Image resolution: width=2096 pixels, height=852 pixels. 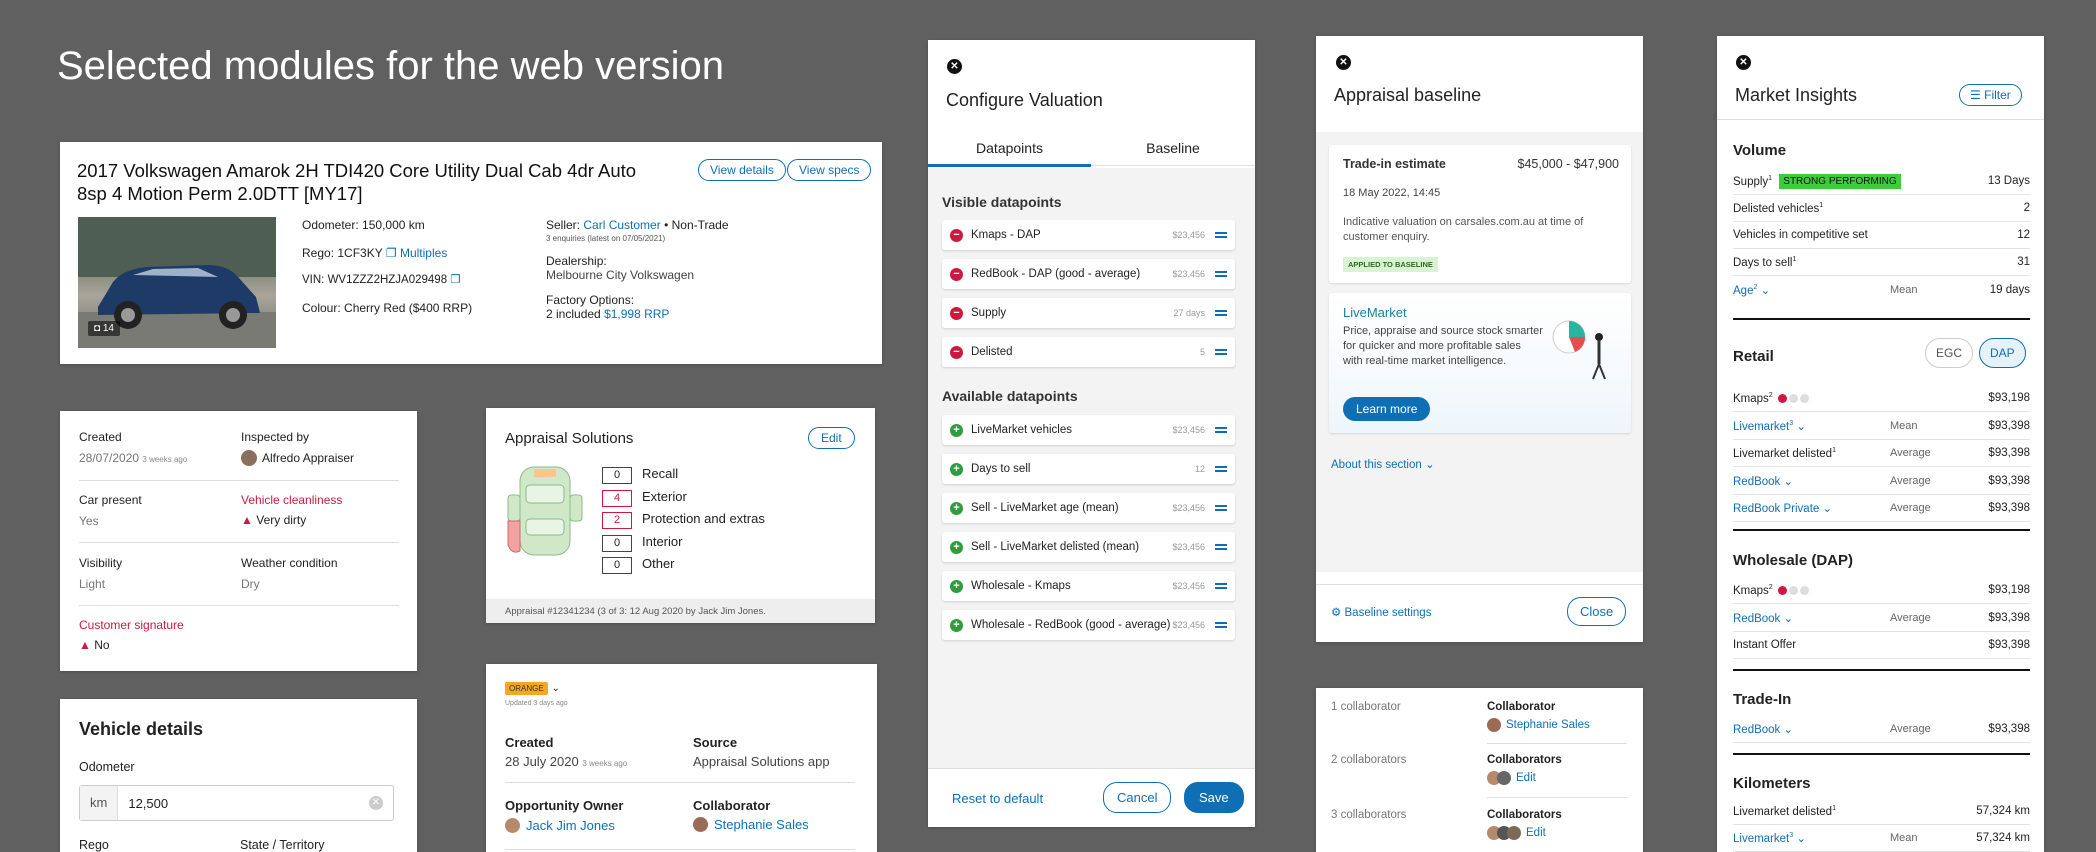 I want to click on datapoint-label: Wholesale - RedBook (good - average), so click(x=1071, y=625).